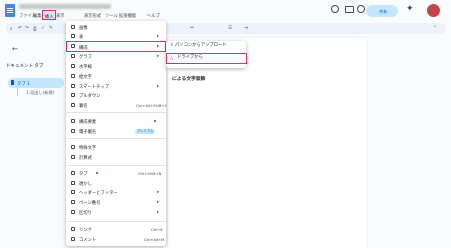  I want to click on menu-item-horizontal-line: 水平線, so click(116, 66).